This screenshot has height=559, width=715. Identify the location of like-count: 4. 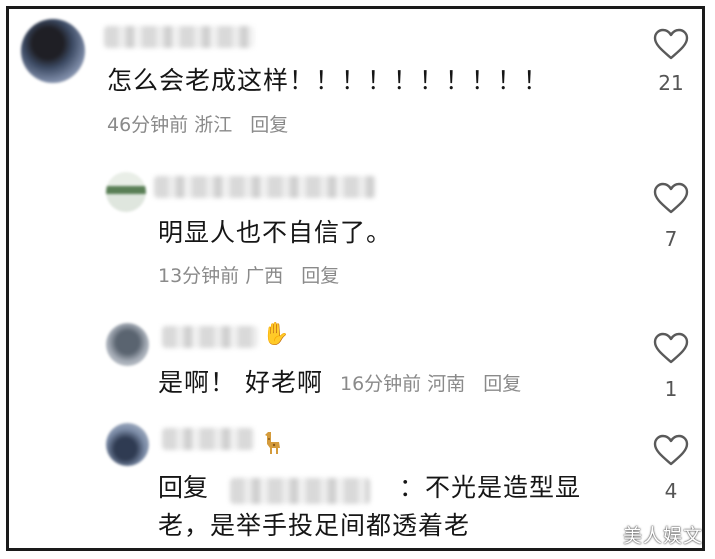
(671, 491).